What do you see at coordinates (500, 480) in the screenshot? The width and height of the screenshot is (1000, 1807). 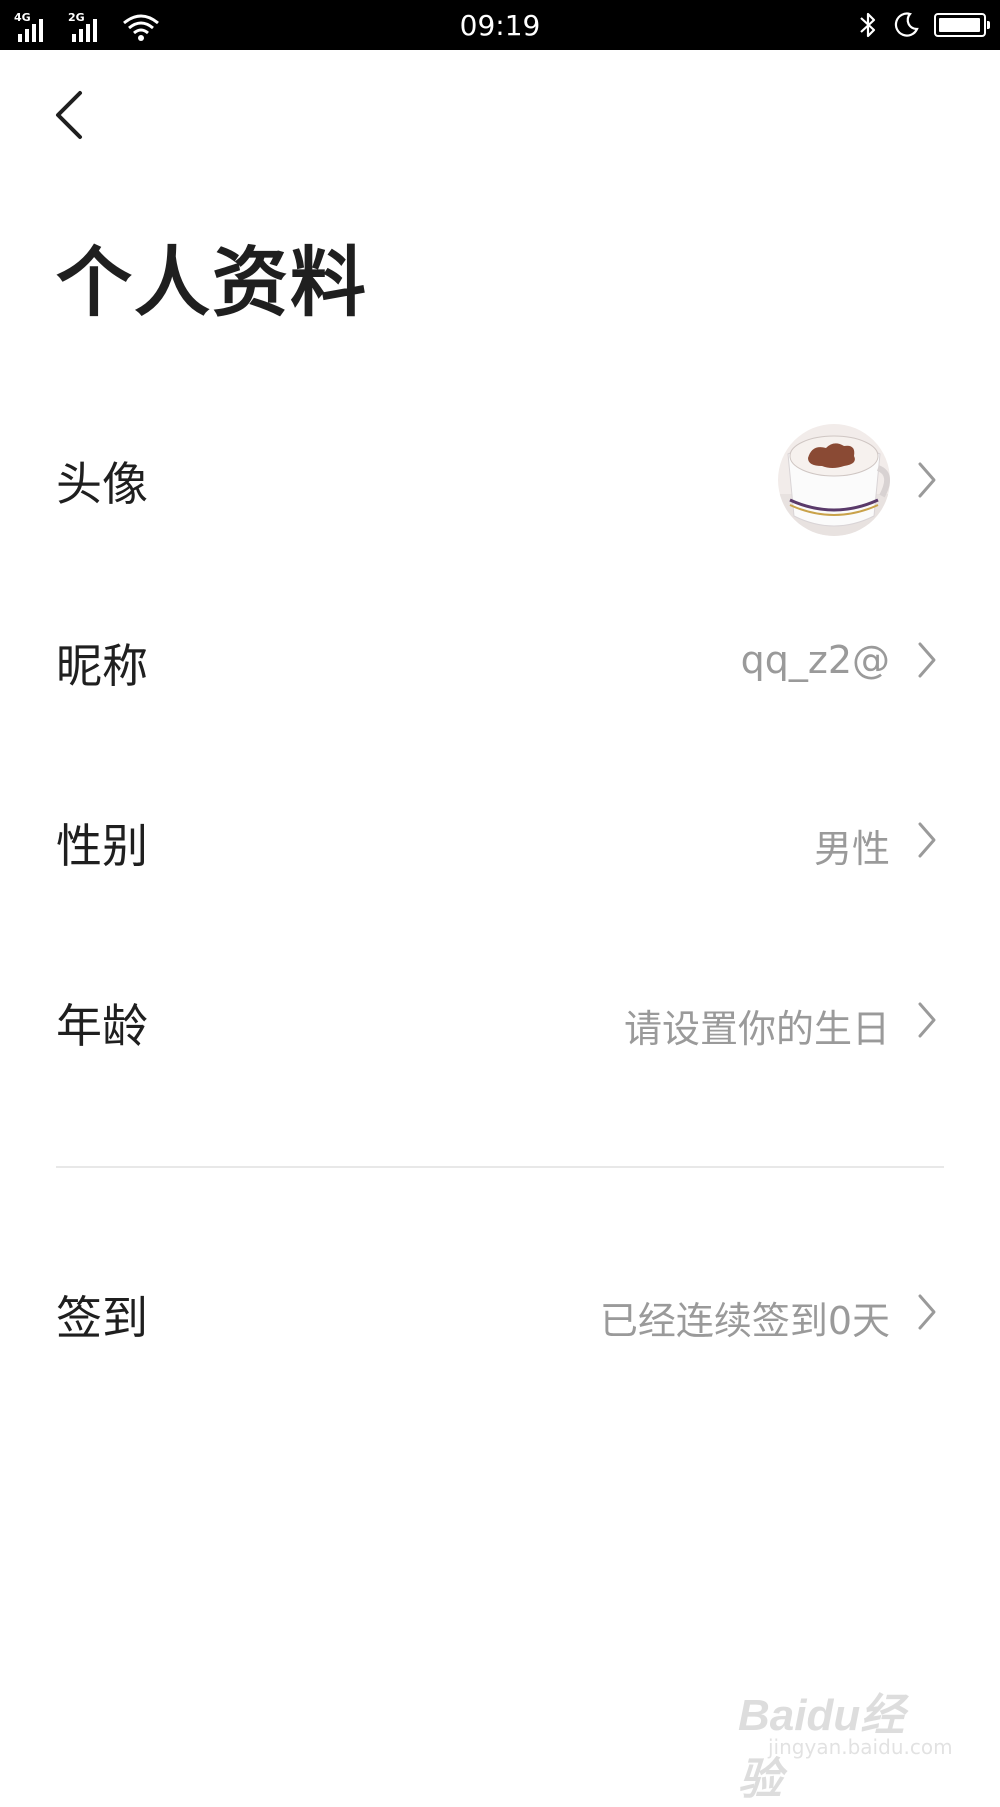 I see `row-avatar: 头像` at bounding box center [500, 480].